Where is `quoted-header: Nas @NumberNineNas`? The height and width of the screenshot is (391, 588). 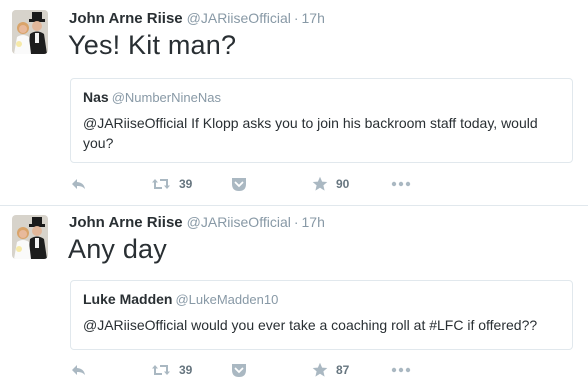 quoted-header: Nas @NumberNineNas is located at coordinates (152, 97).